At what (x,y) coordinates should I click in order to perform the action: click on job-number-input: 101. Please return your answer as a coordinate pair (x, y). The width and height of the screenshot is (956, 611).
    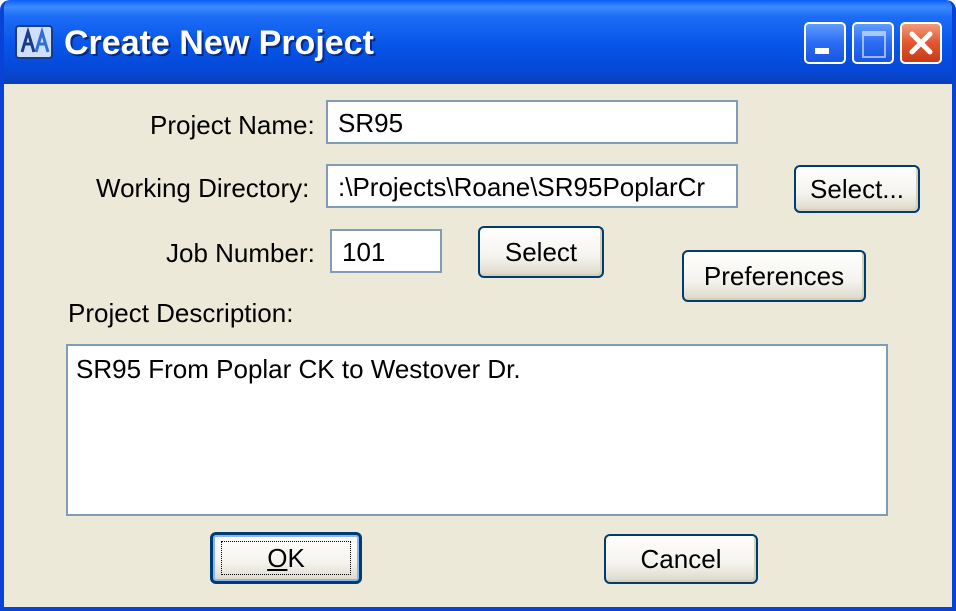
    Looking at the image, I should click on (386, 251).